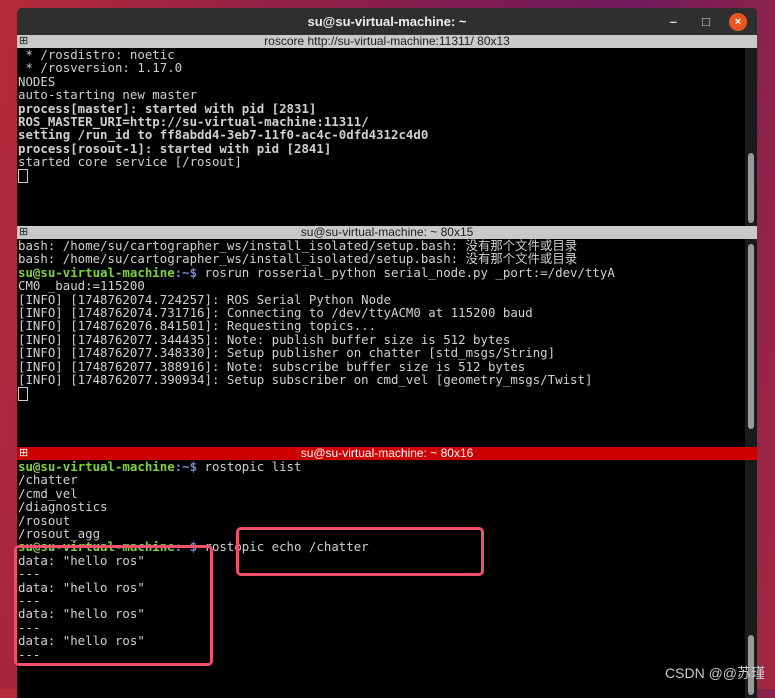  What do you see at coordinates (167, 108) in the screenshot?
I see `output-line: process[master]: started with pid [2831]` at bounding box center [167, 108].